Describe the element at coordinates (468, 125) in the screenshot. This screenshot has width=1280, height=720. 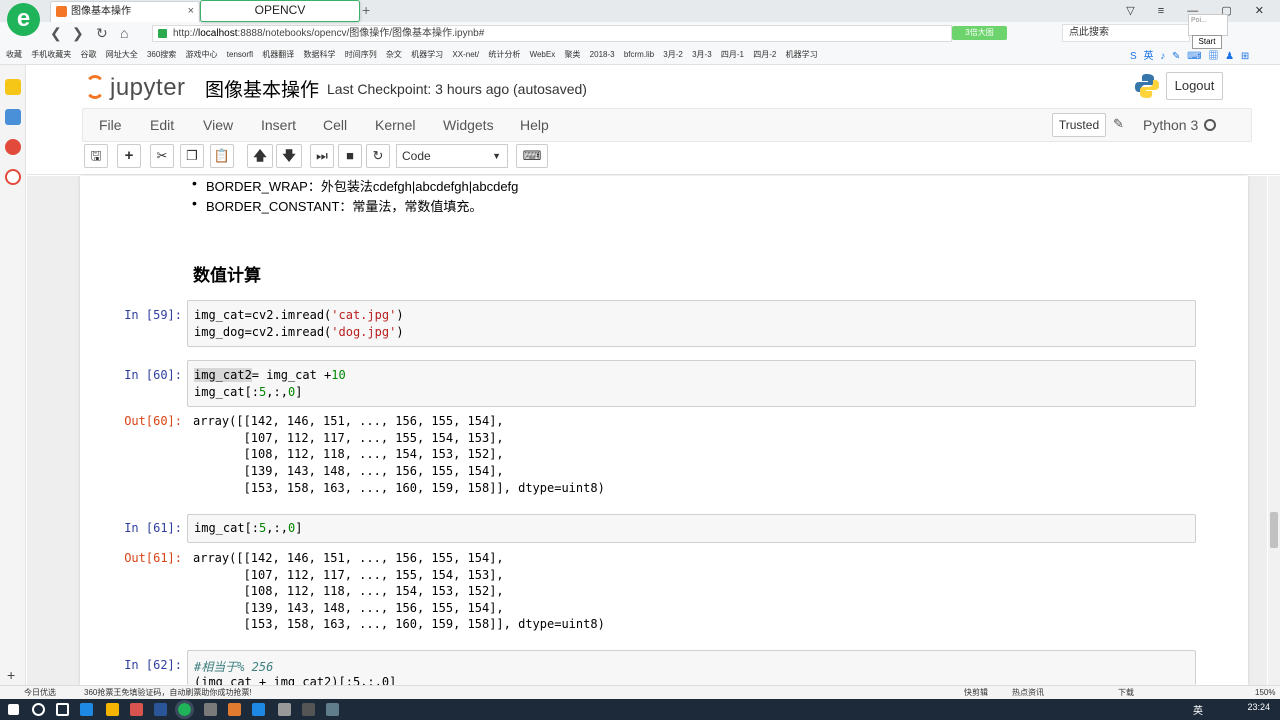
I see `menu-widgets: Widgets` at that location.